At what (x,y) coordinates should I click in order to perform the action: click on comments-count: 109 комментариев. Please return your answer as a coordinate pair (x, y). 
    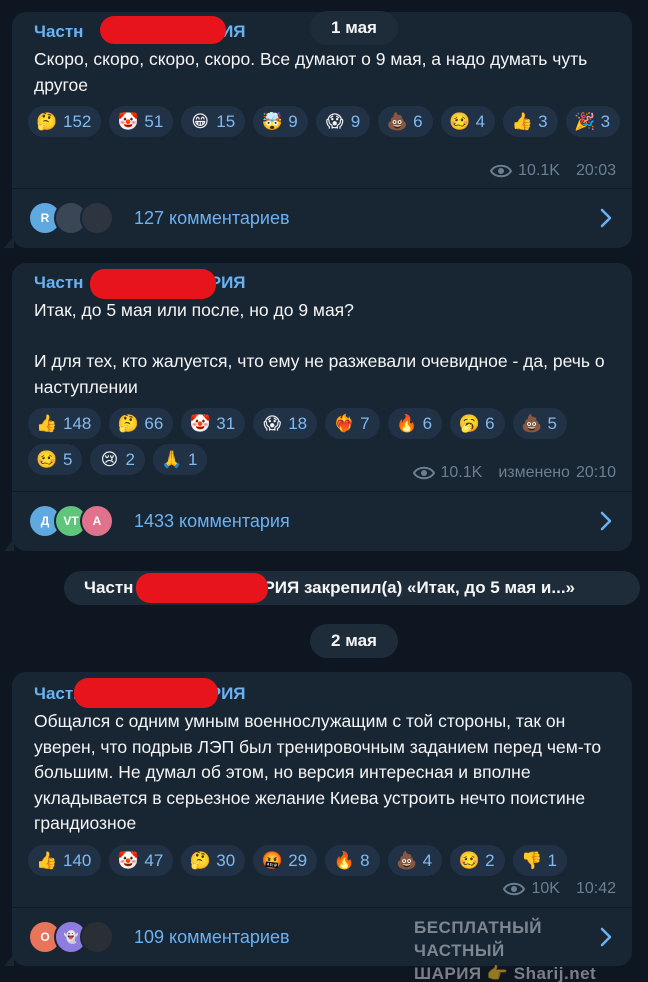
    Looking at the image, I should click on (212, 936).